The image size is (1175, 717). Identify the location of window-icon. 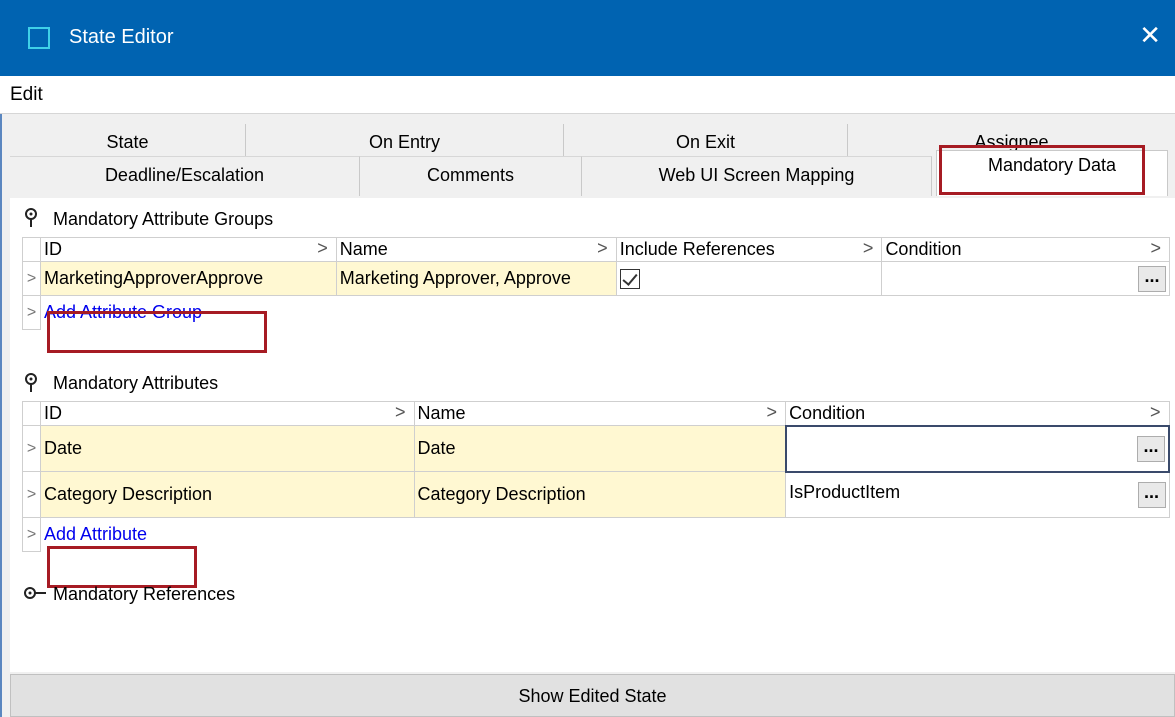
(39, 38).